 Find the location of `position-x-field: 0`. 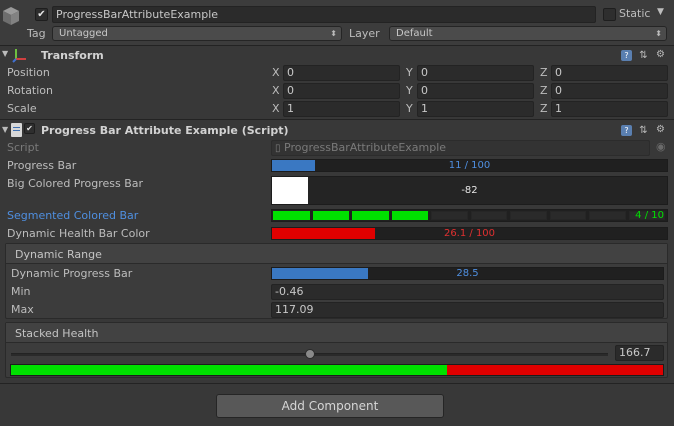

position-x-field: 0 is located at coordinates (341, 73).